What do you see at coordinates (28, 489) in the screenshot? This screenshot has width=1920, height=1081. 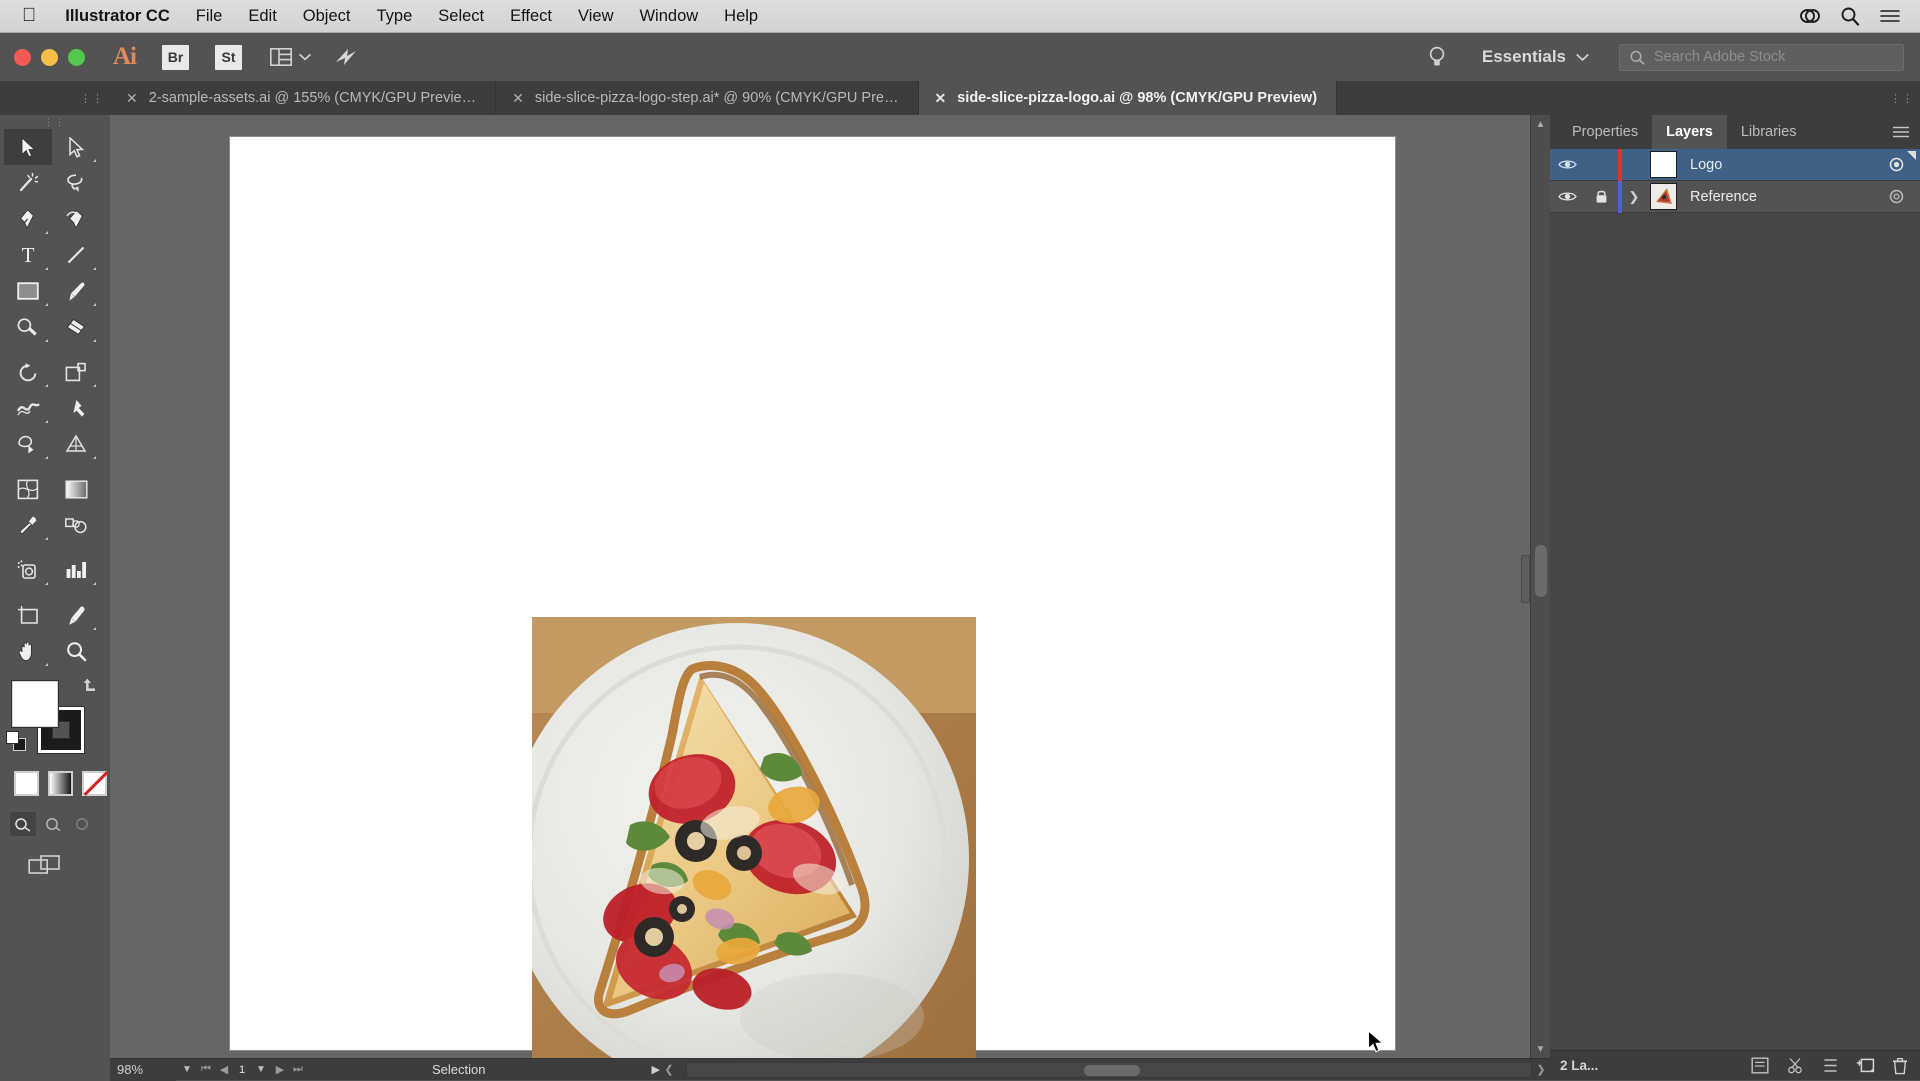 I see `mesh-tool` at bounding box center [28, 489].